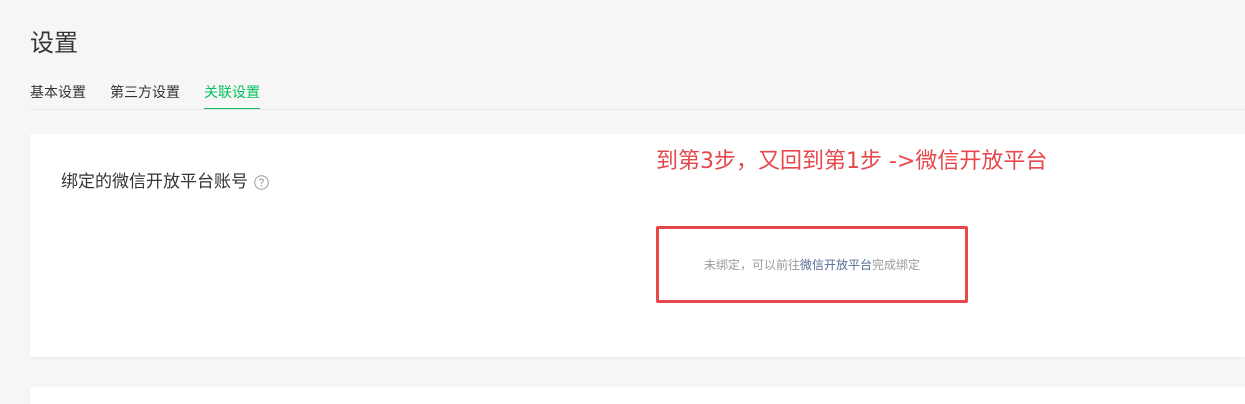  What do you see at coordinates (261, 182) in the screenshot?
I see `question-circle-icon` at bounding box center [261, 182].